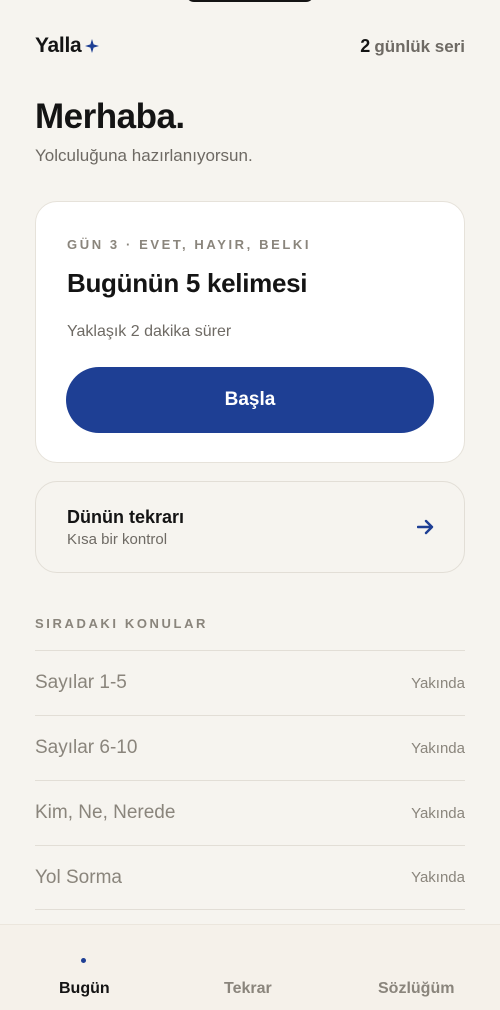 The width and height of the screenshot is (500, 1010). I want to click on tab-dictionary: Sözlüğüm, so click(416, 989).